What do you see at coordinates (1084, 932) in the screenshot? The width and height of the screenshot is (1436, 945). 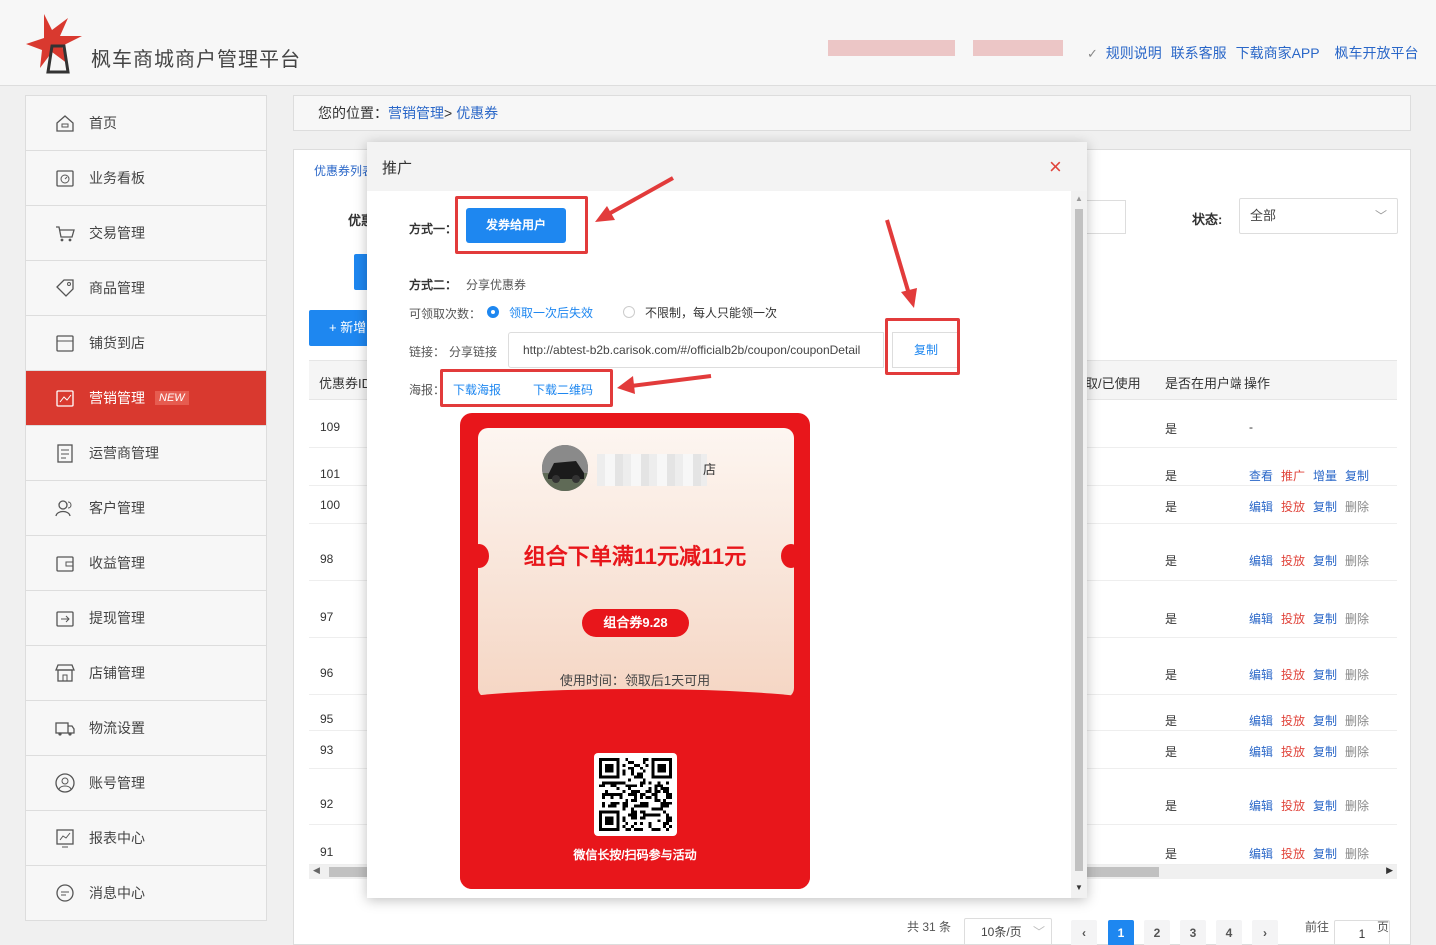 I see `prev-page-button: ‹` at bounding box center [1084, 932].